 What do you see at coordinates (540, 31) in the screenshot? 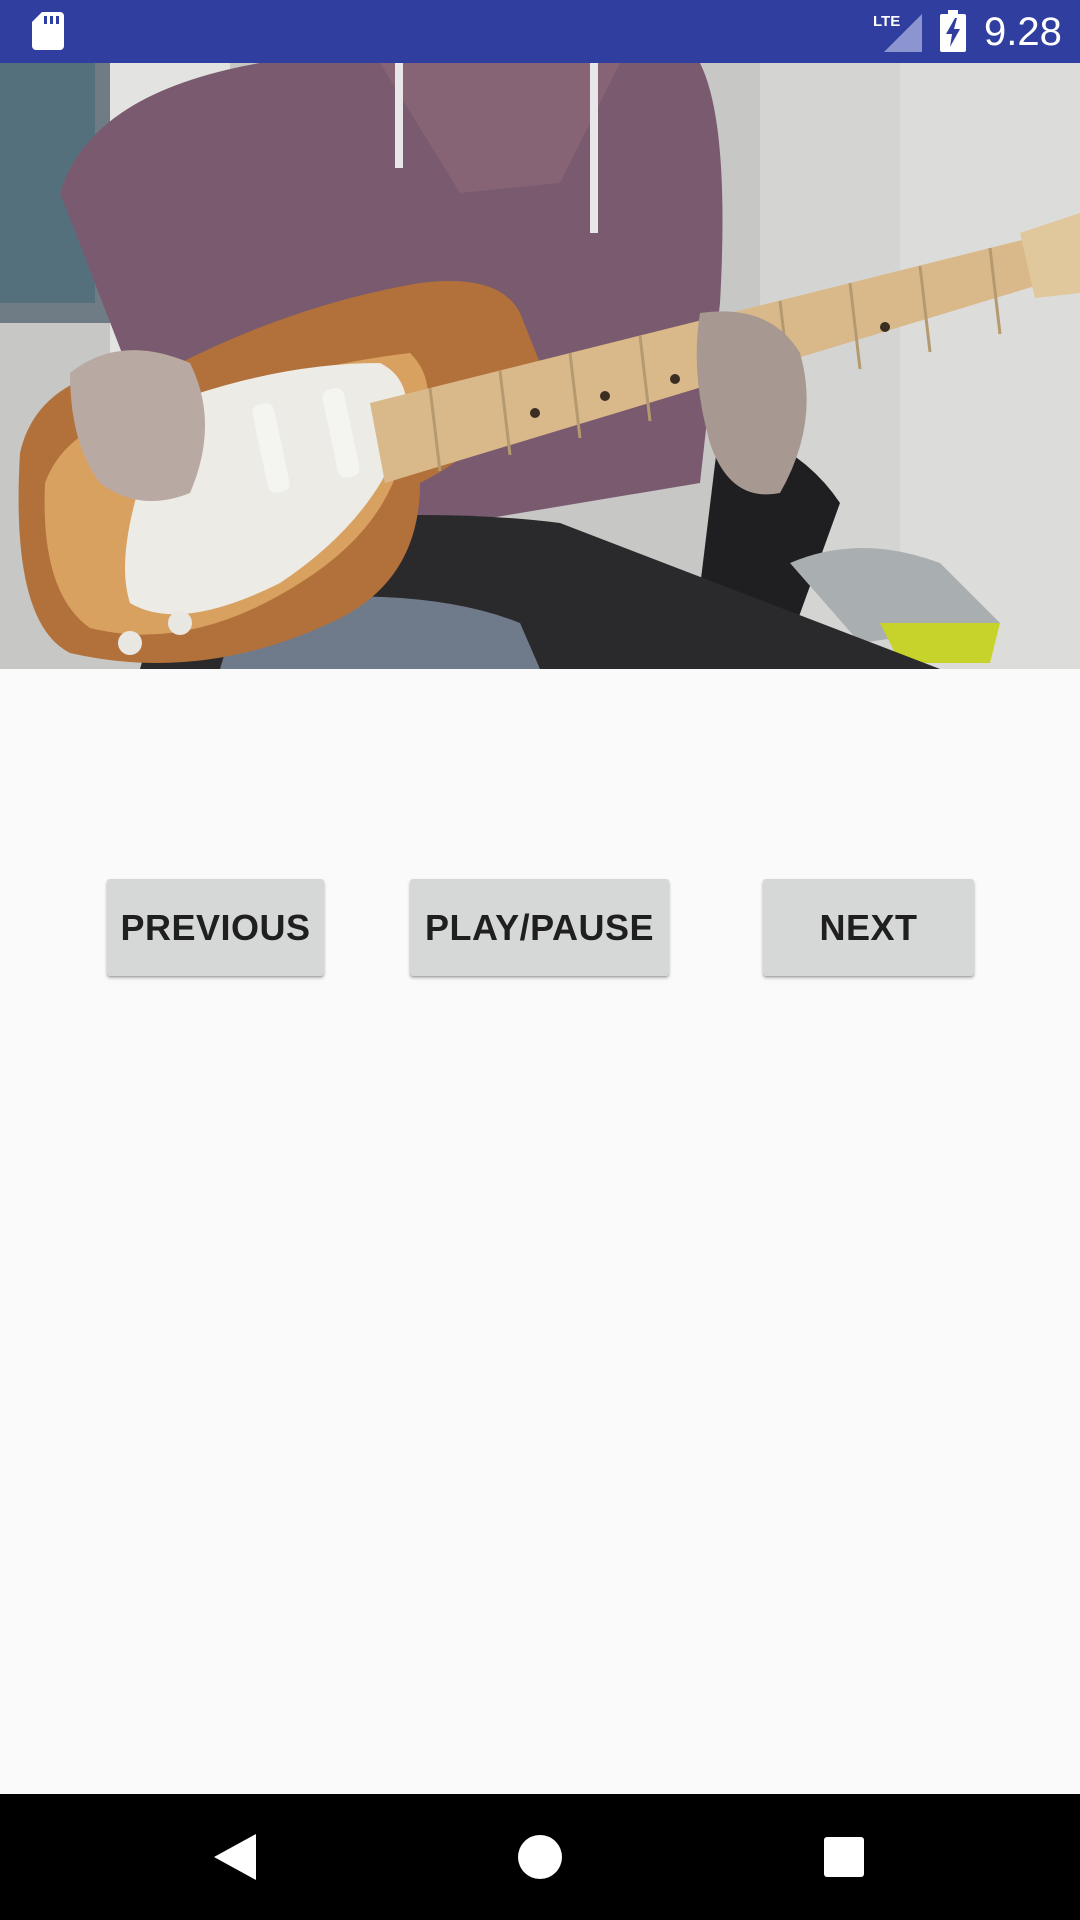
I see `status-bar: LTE 9.28` at bounding box center [540, 31].